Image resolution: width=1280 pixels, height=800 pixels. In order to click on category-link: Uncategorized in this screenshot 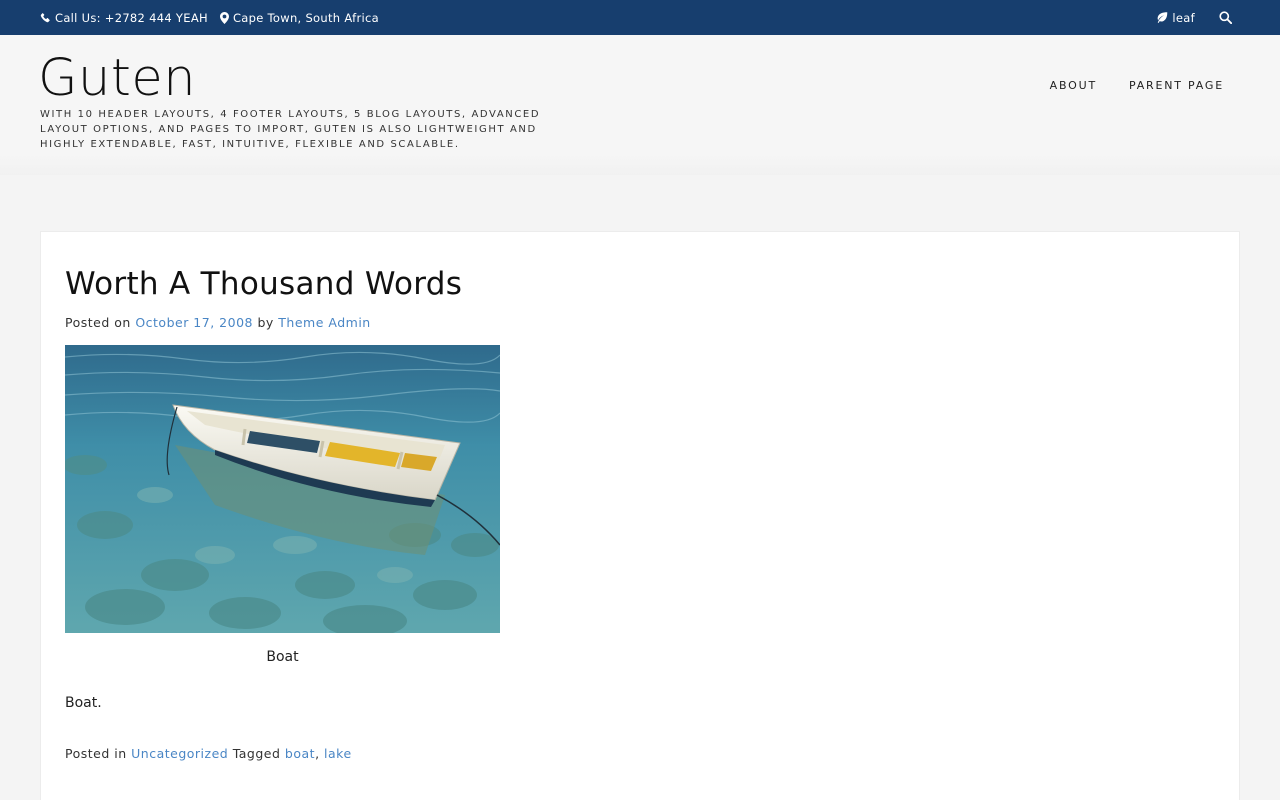, I will do `click(179, 753)`.